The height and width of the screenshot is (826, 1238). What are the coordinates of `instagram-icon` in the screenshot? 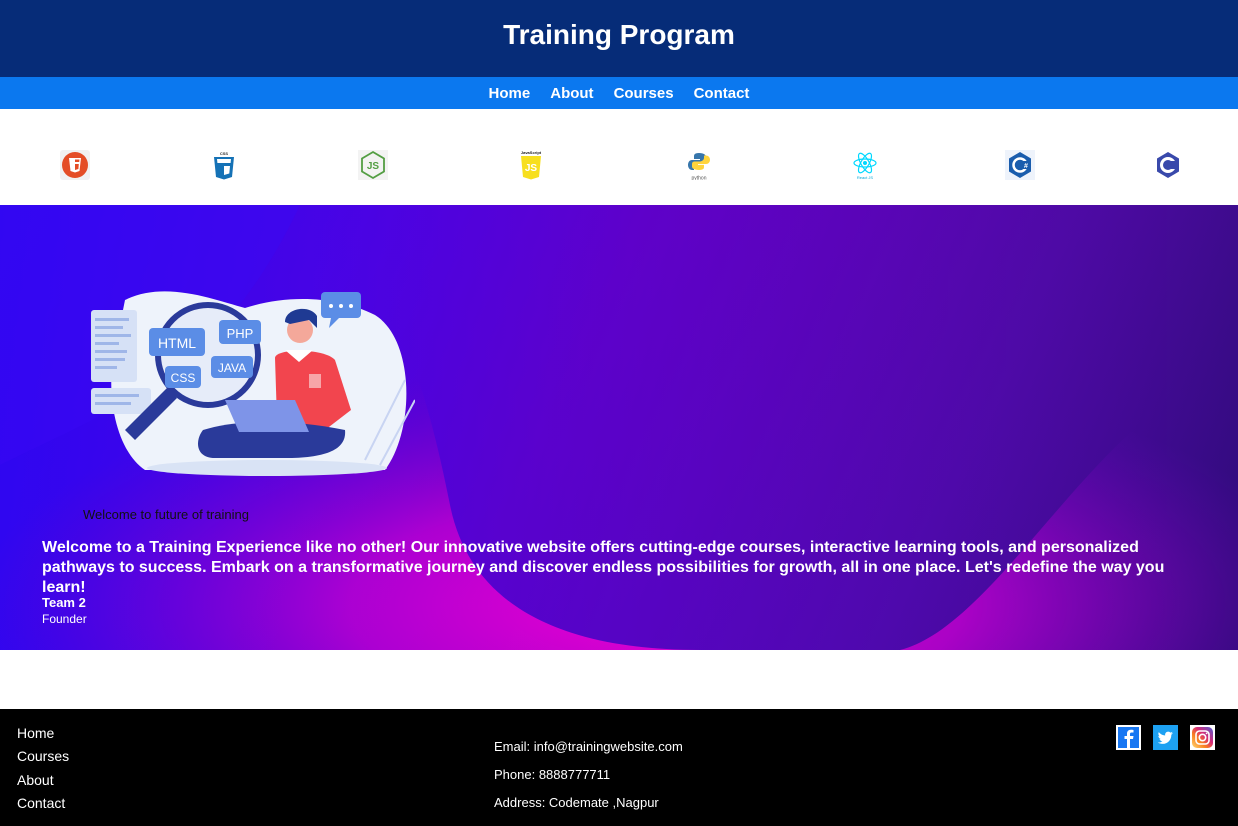 It's located at (1202, 737).